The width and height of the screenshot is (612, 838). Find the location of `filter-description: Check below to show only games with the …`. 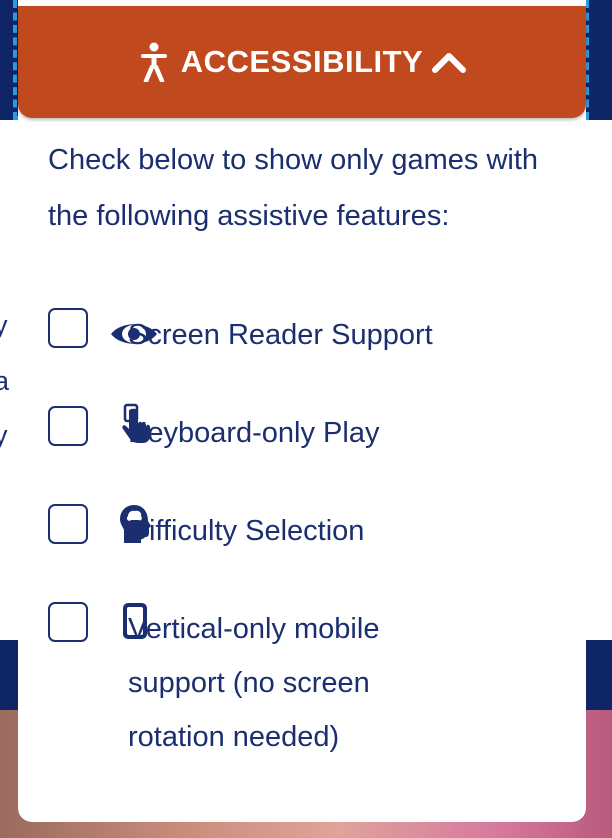

filter-description: Check below to show only games with the … is located at coordinates (293, 188).